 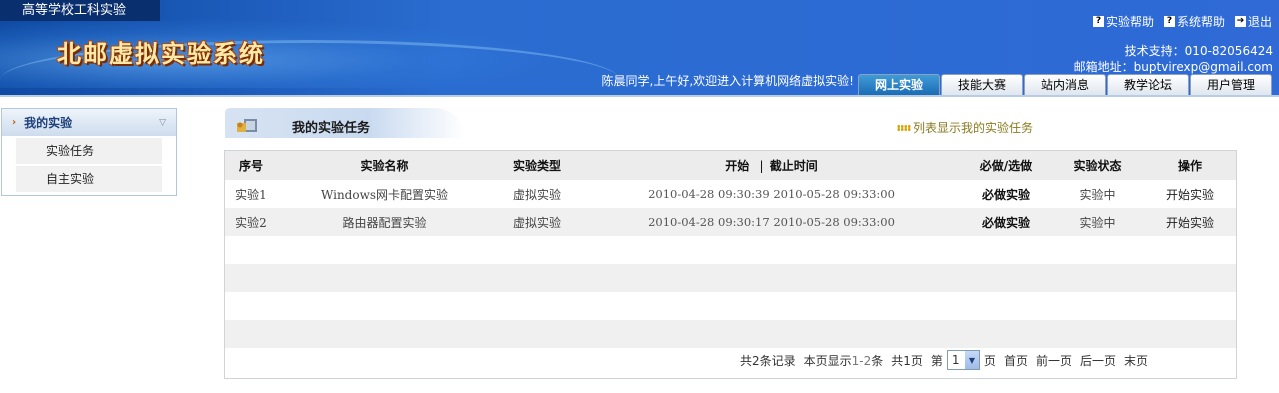 I want to click on exit-icon: ➔, so click(x=1240, y=21).